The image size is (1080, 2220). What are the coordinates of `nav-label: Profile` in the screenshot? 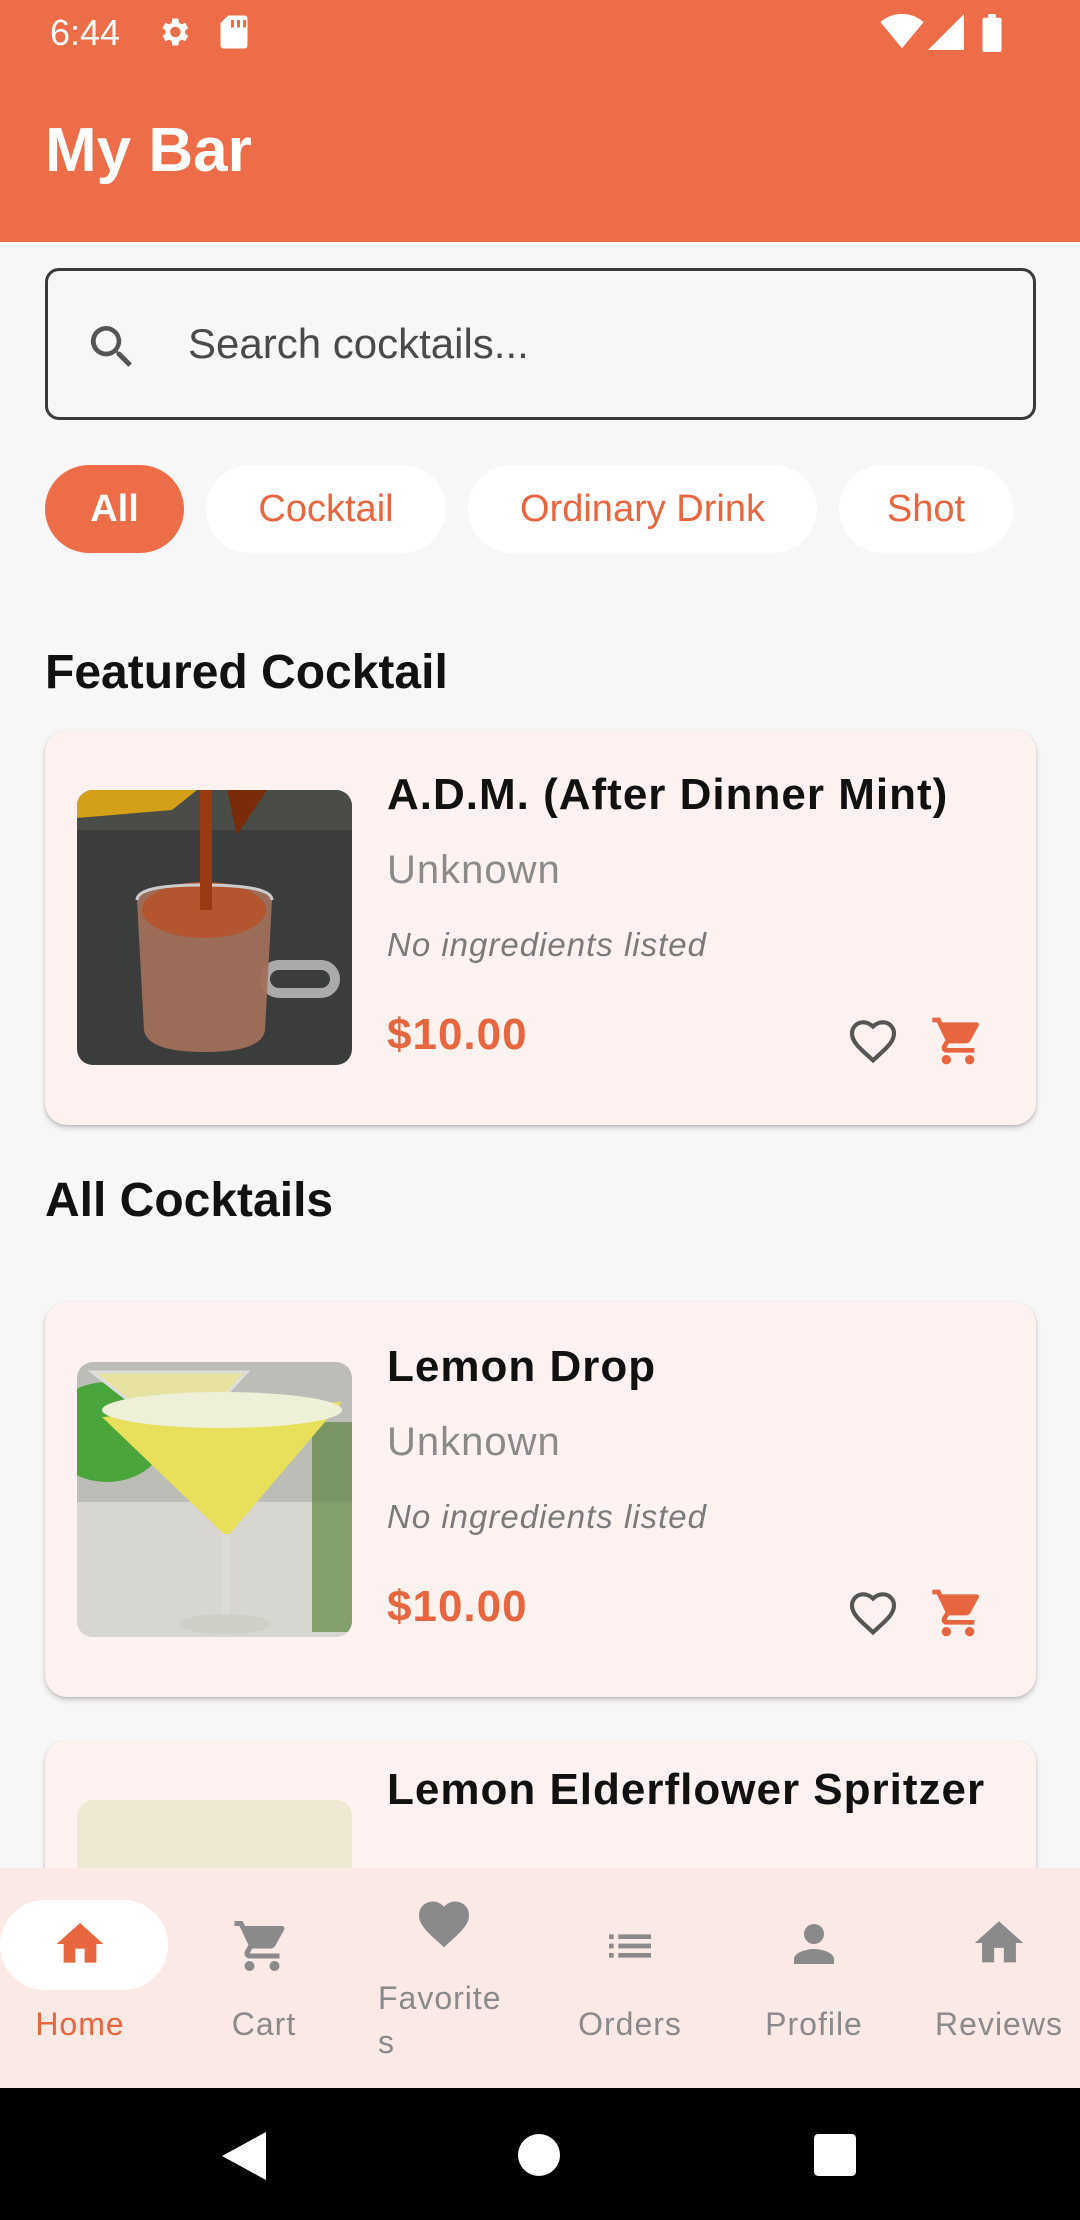 It's located at (814, 2024).